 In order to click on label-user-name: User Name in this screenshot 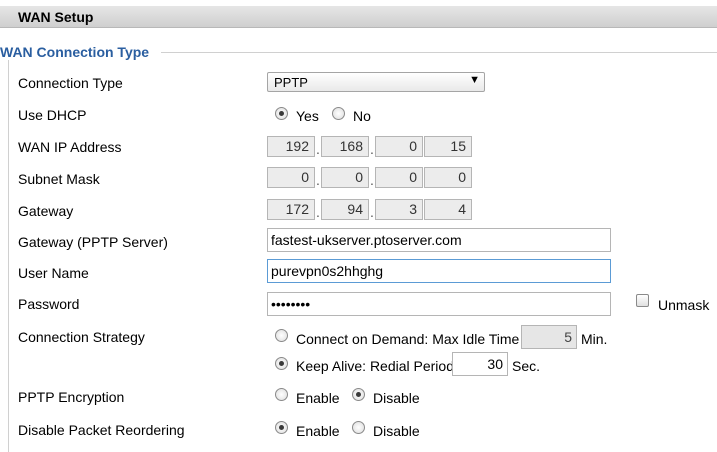, I will do `click(53, 273)`.